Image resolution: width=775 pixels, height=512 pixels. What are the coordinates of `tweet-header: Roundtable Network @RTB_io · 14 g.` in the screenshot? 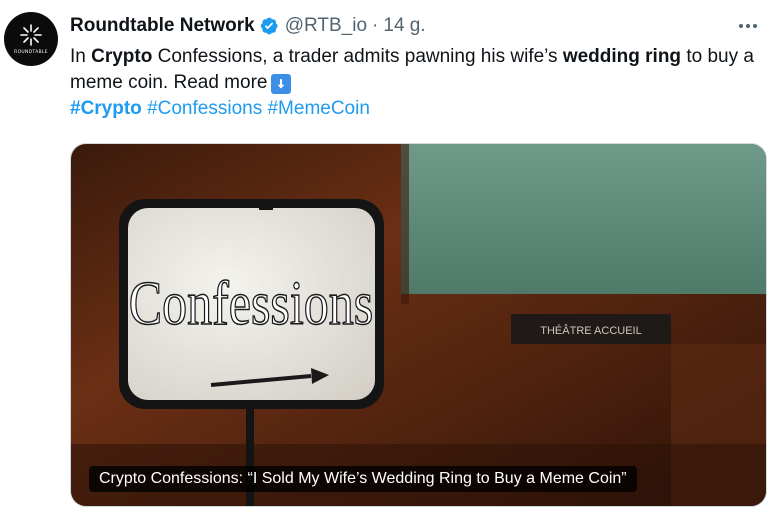 It's located at (248, 26).